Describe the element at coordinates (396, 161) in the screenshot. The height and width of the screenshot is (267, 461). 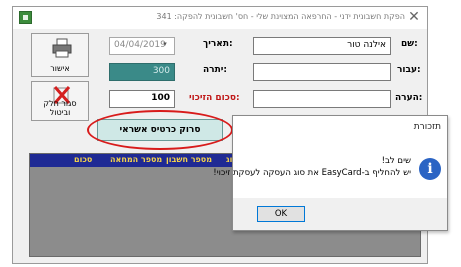
I see `dialog-message-line1: שים לב!` at that location.